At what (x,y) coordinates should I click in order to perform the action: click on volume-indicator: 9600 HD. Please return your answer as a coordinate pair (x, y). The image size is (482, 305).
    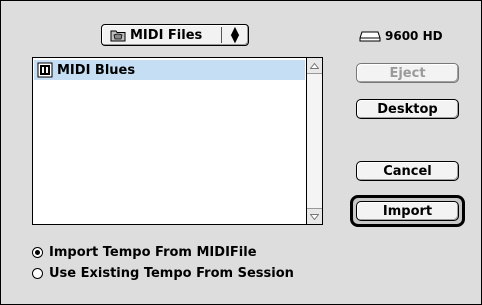
    Looking at the image, I should click on (401, 36).